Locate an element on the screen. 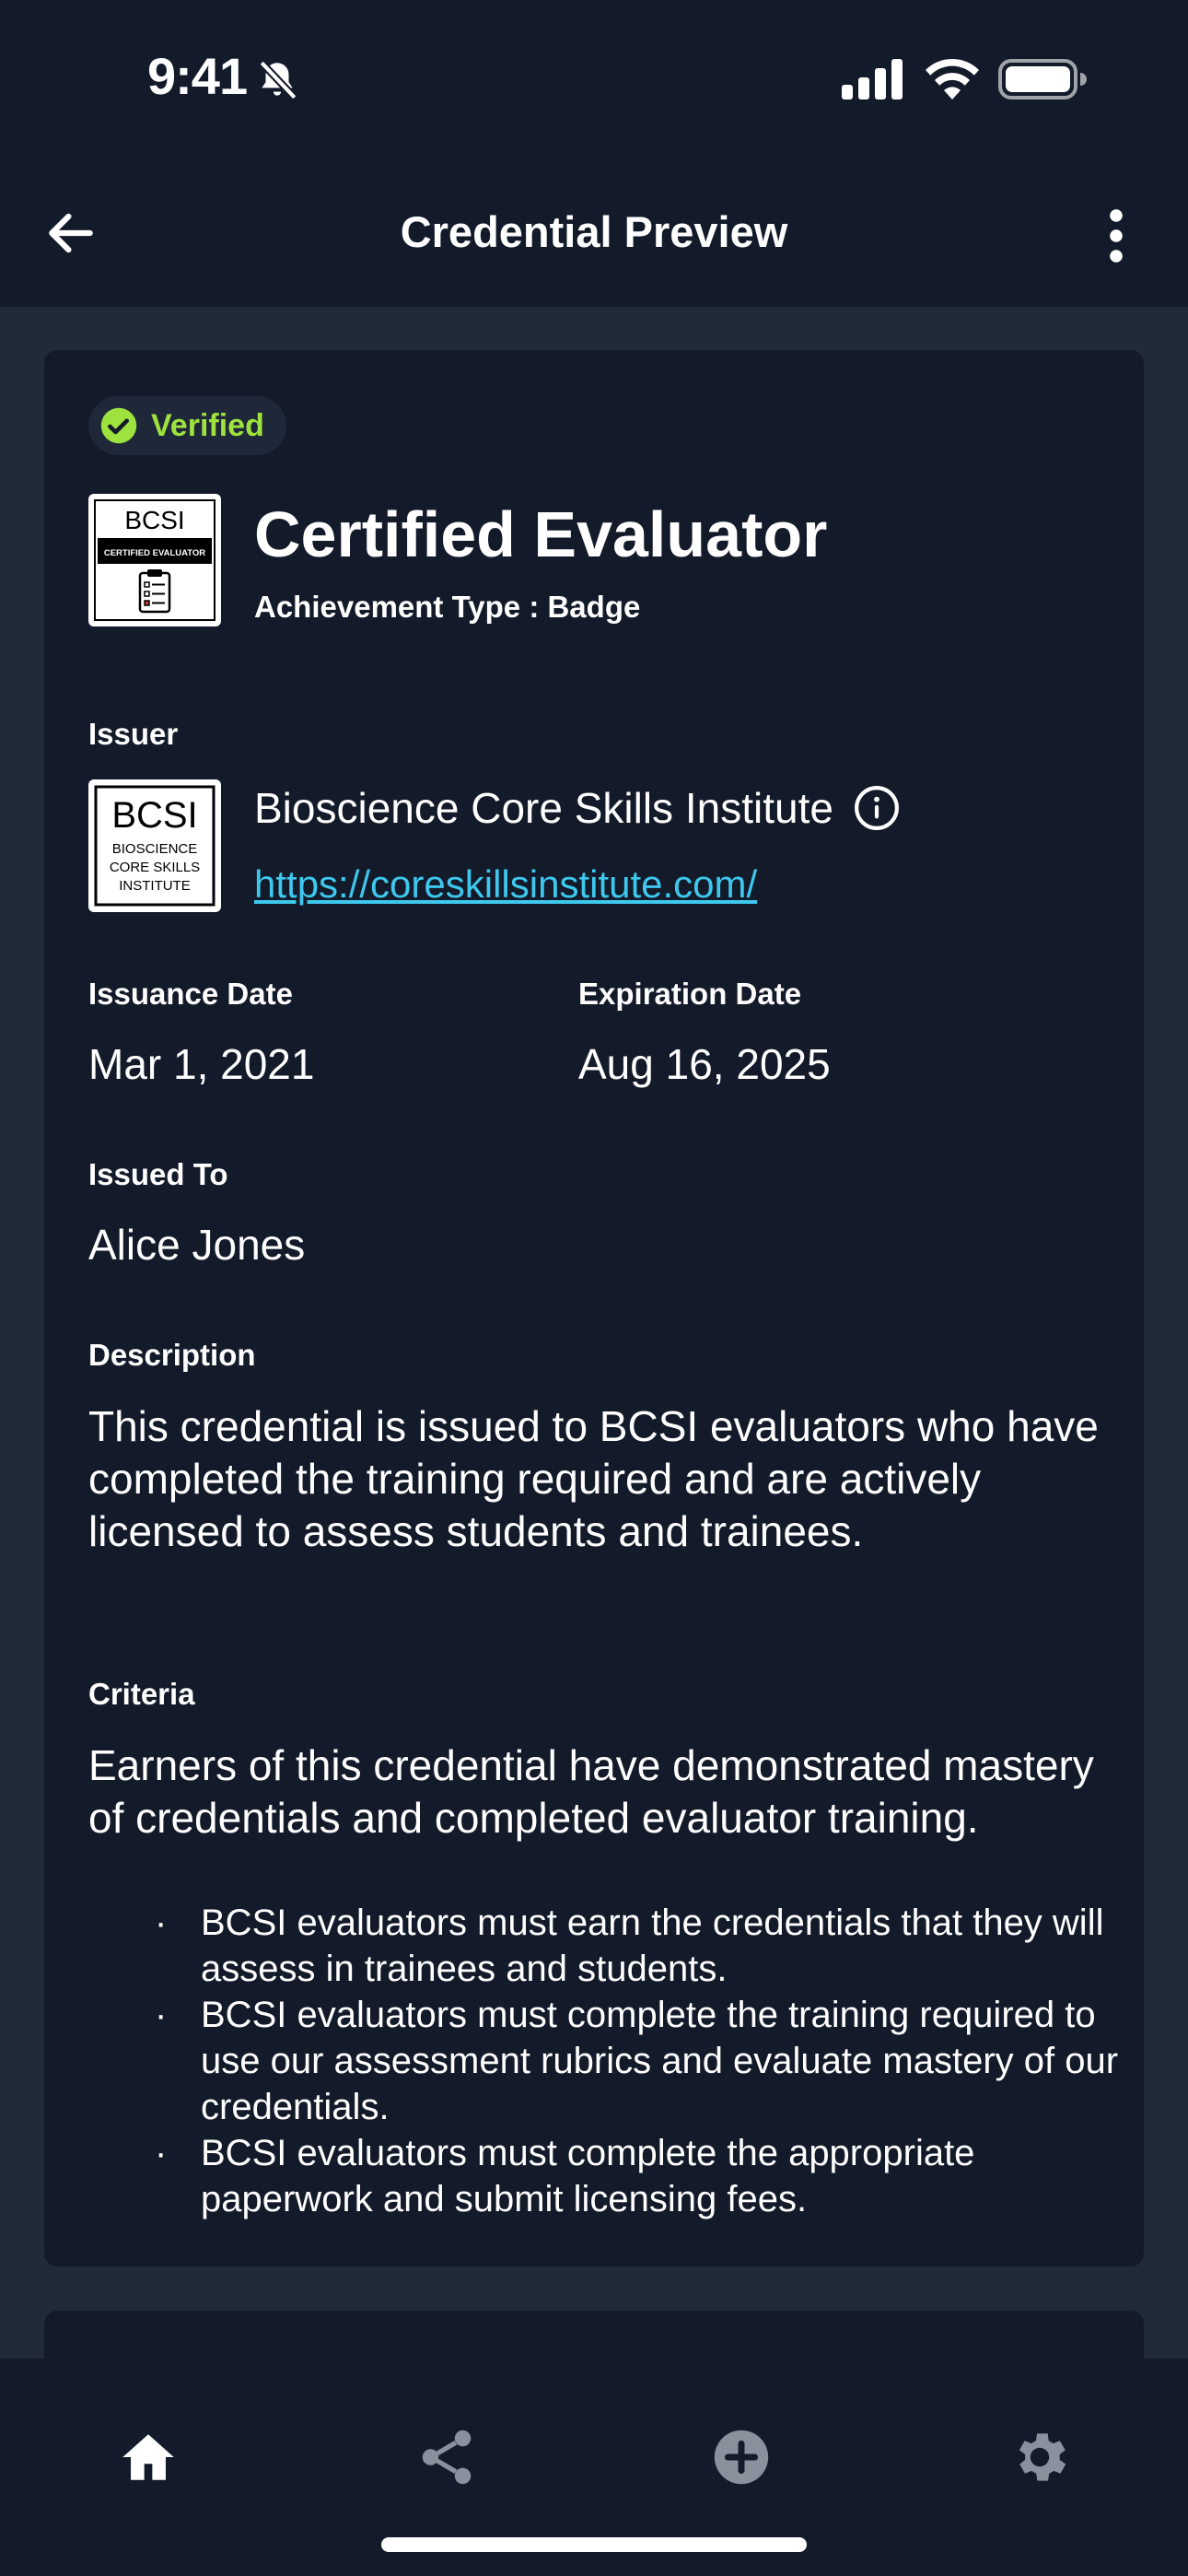 The width and height of the screenshot is (1188, 2576). verified-label: Verified is located at coordinates (207, 425).